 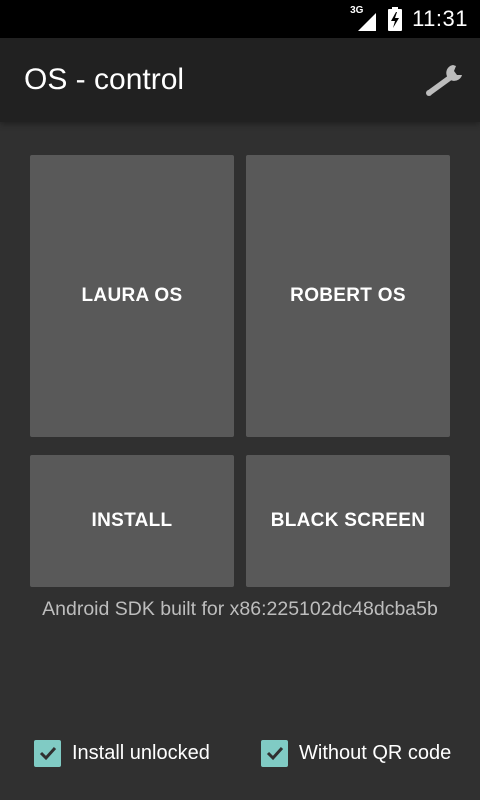 What do you see at coordinates (440, 18) in the screenshot?
I see `status-time: 11:31` at bounding box center [440, 18].